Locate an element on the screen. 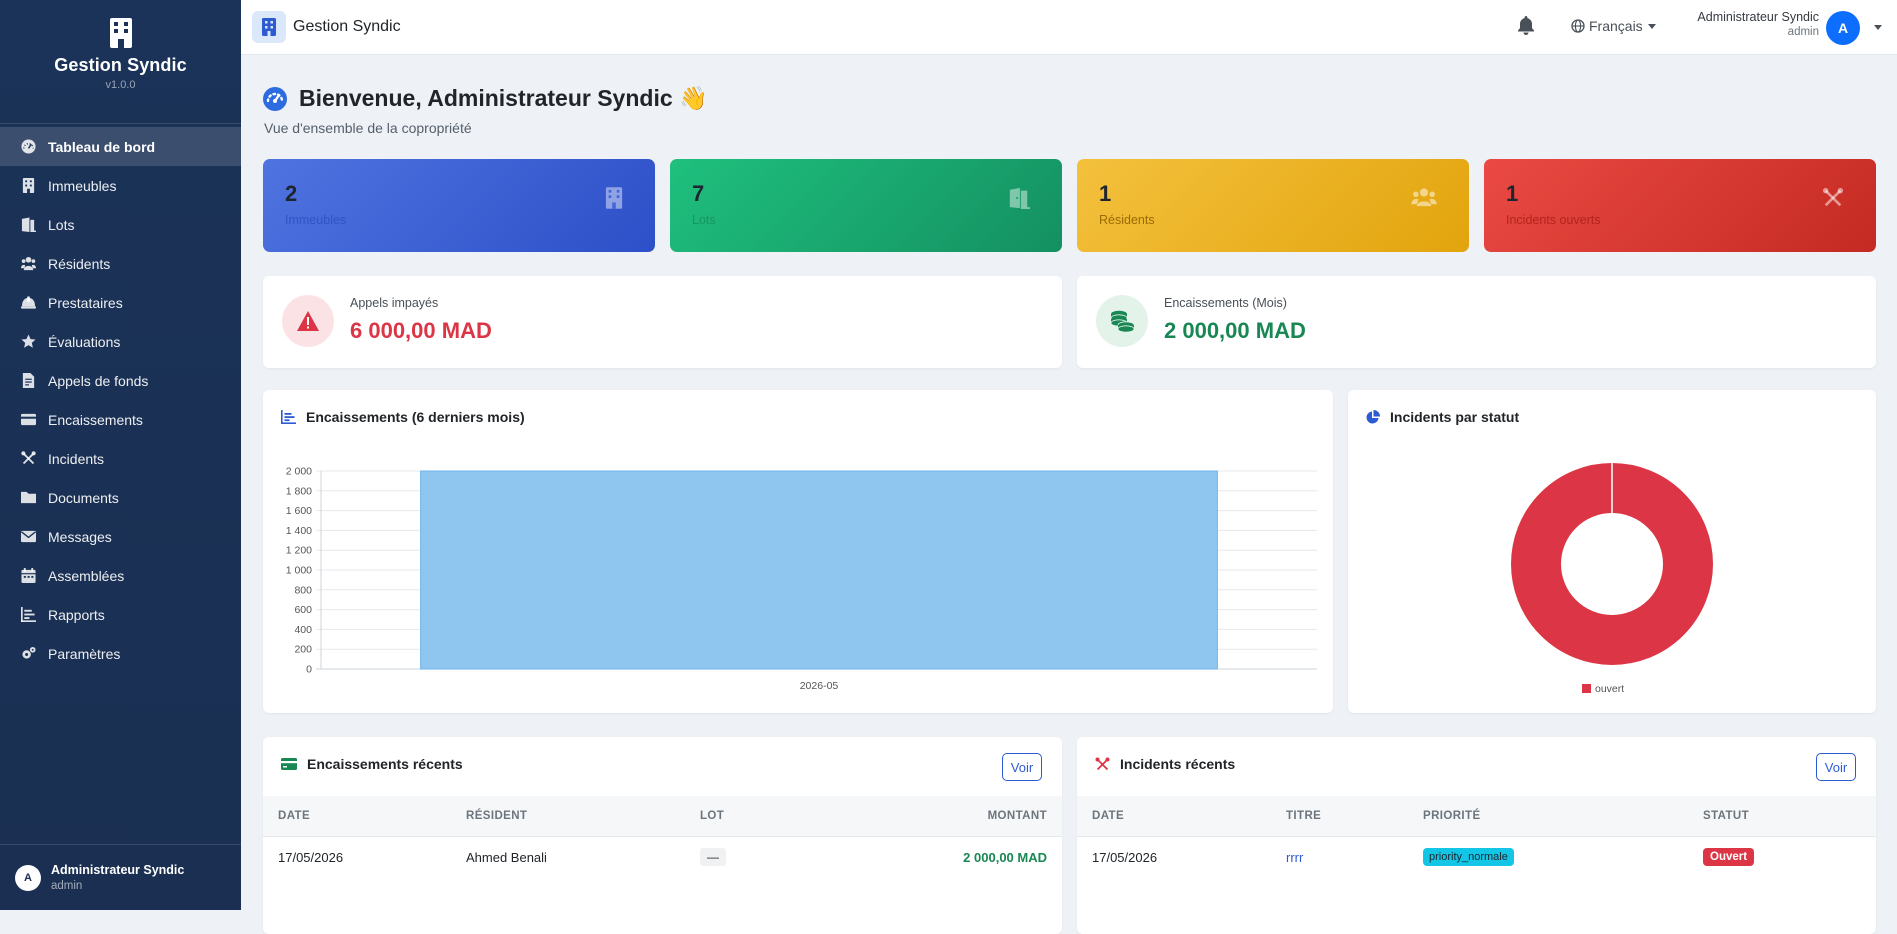 The width and height of the screenshot is (1897, 934). lot-tag: — is located at coordinates (713, 857).